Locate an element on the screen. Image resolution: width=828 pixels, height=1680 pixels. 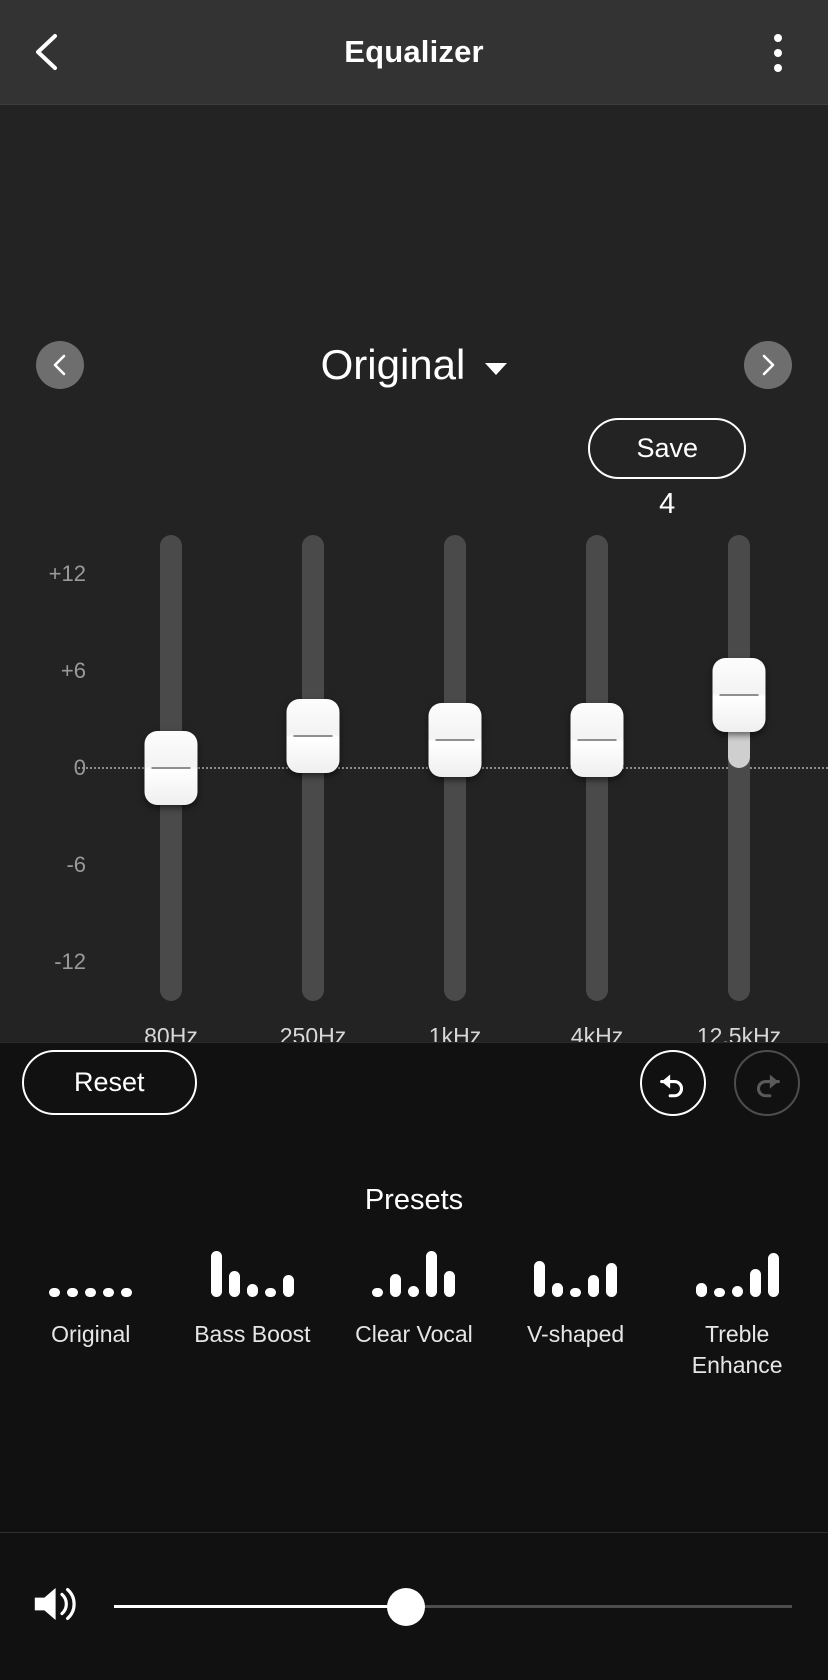
eq-control-bar: Reset is located at coordinates (414, 1082).